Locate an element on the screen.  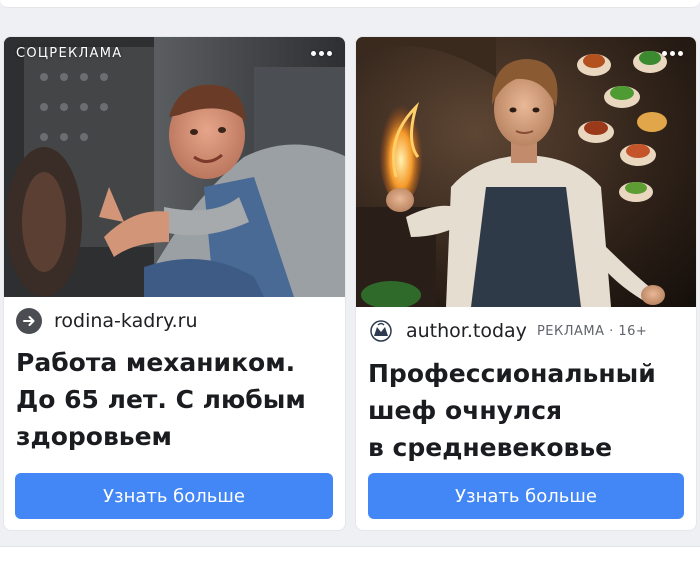
arrow-right-icon is located at coordinates (29, 321).